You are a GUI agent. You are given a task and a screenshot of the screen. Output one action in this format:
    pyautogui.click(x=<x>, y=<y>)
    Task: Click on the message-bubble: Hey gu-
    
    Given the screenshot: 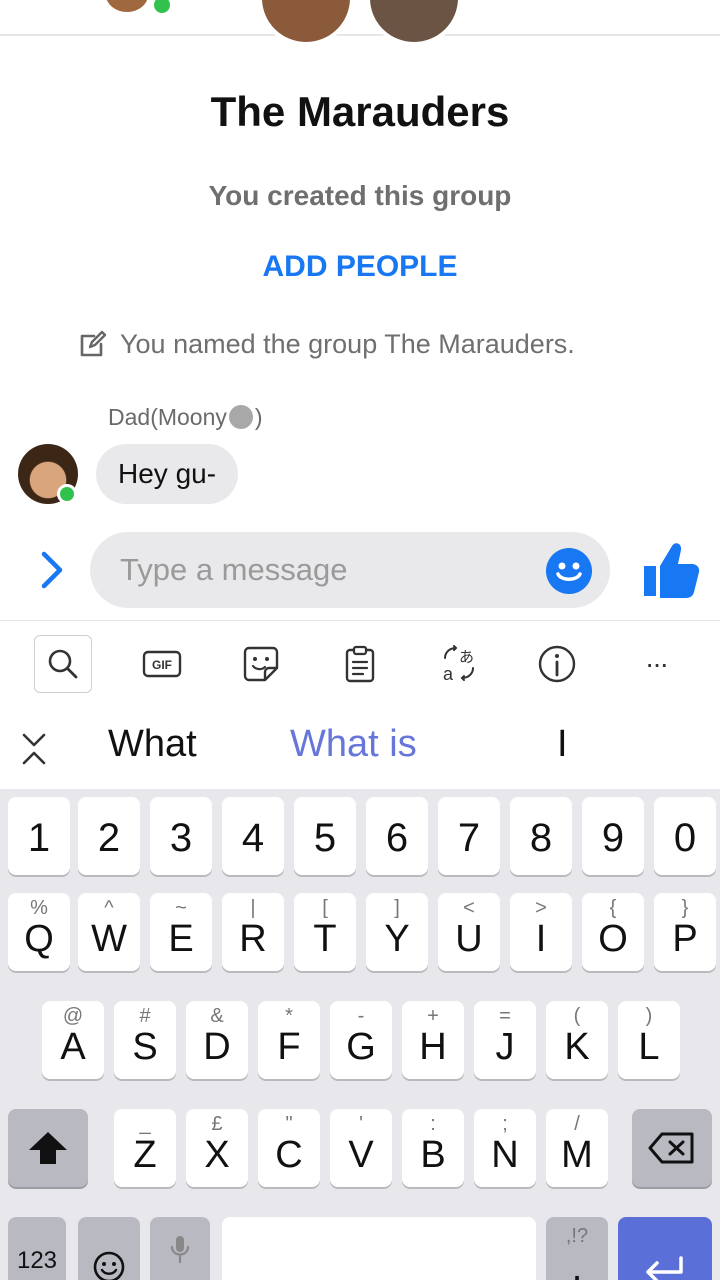 What is the action you would take?
    pyautogui.click(x=167, y=474)
    